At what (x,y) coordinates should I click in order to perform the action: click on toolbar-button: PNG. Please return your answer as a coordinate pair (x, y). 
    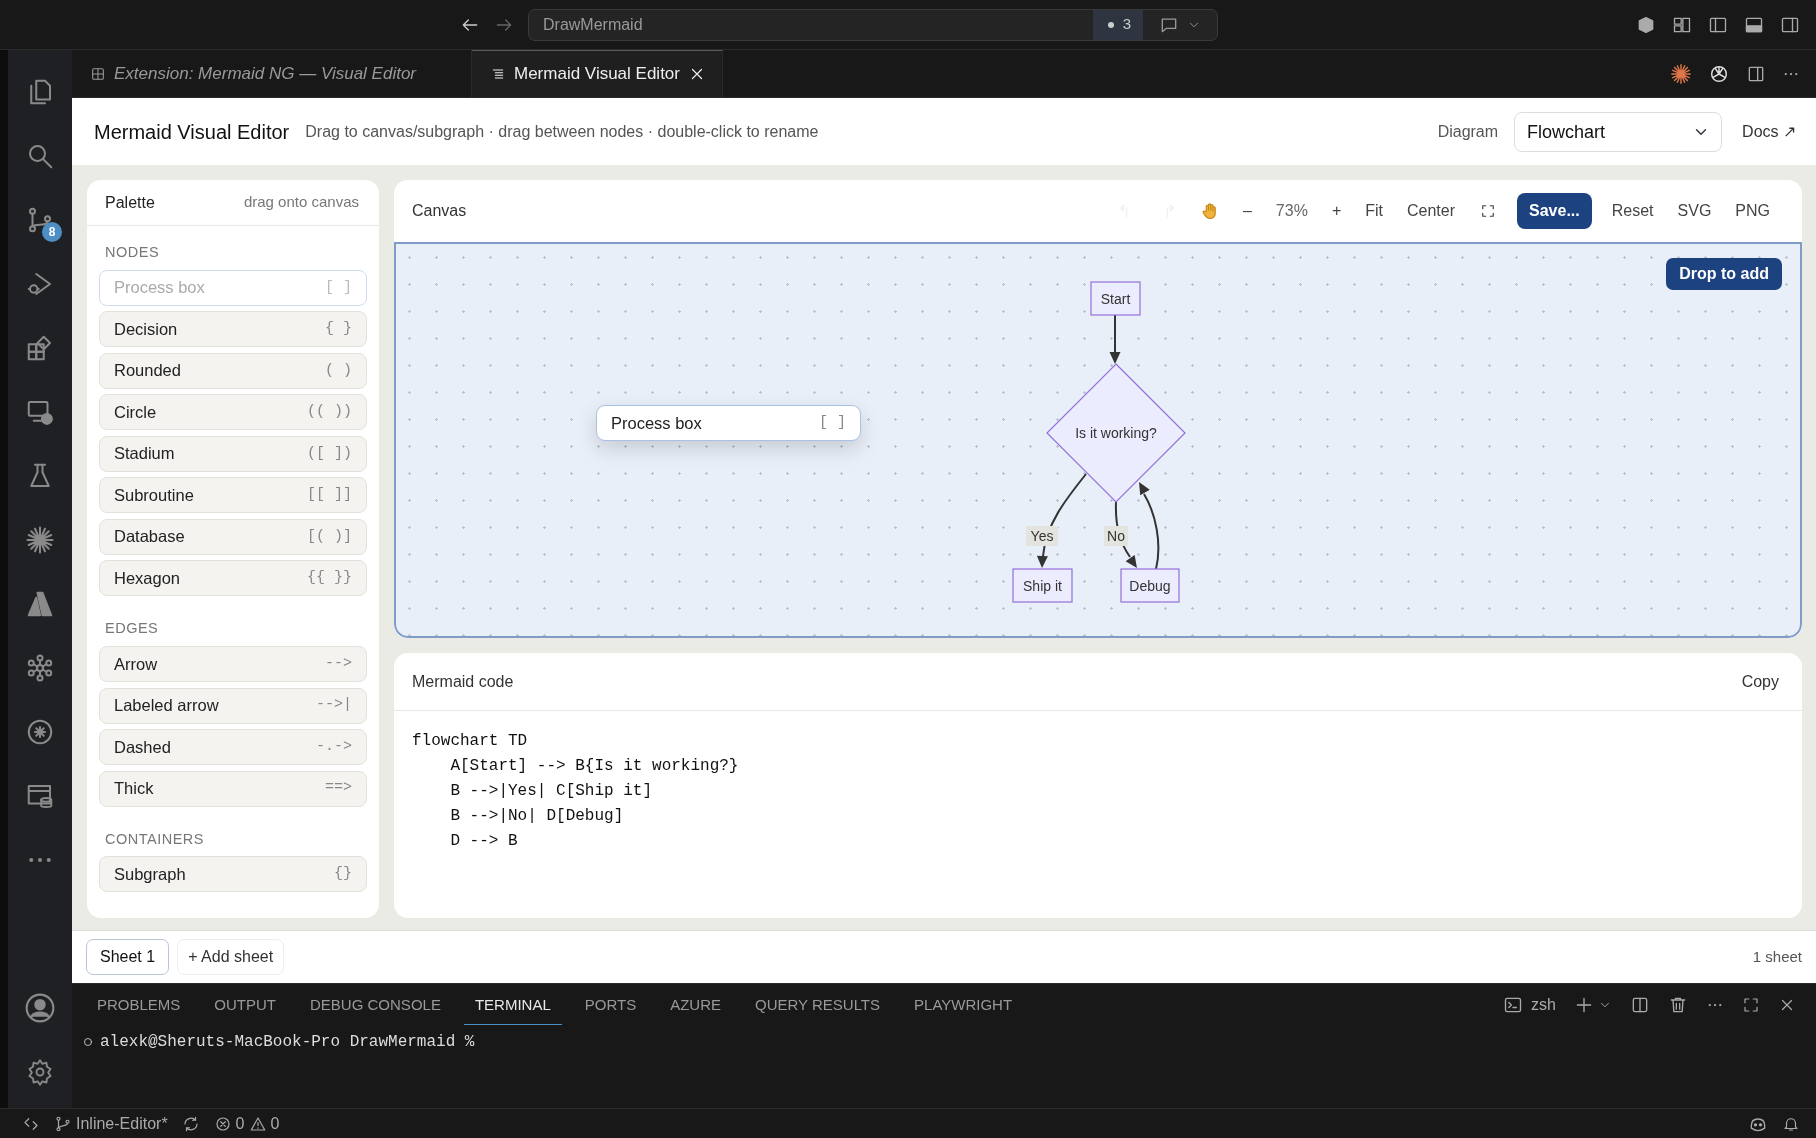
    Looking at the image, I should click on (1752, 211).